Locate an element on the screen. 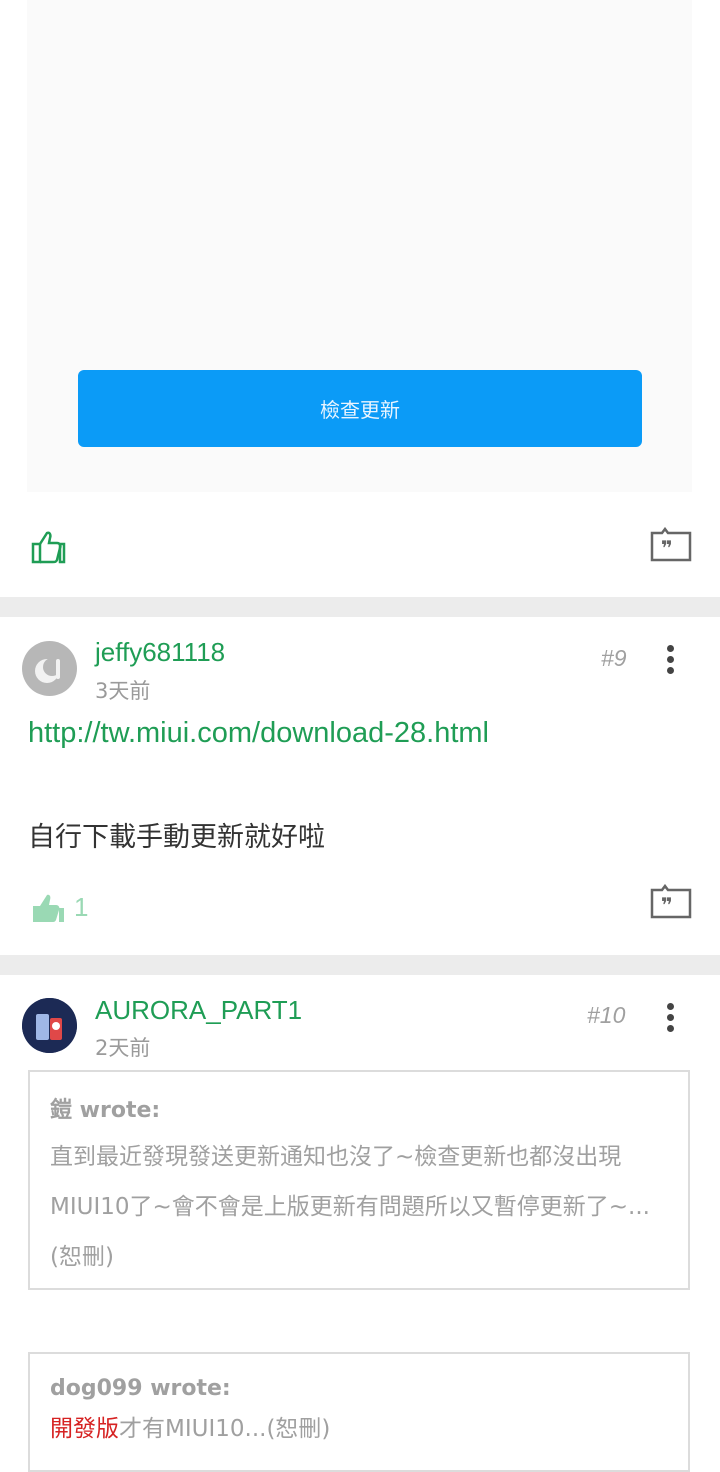 Image resolution: width=720 pixels, height=1472 pixels. quote-body: 開發版才有MIUI10...(恕刪) is located at coordinates (360, 1429).